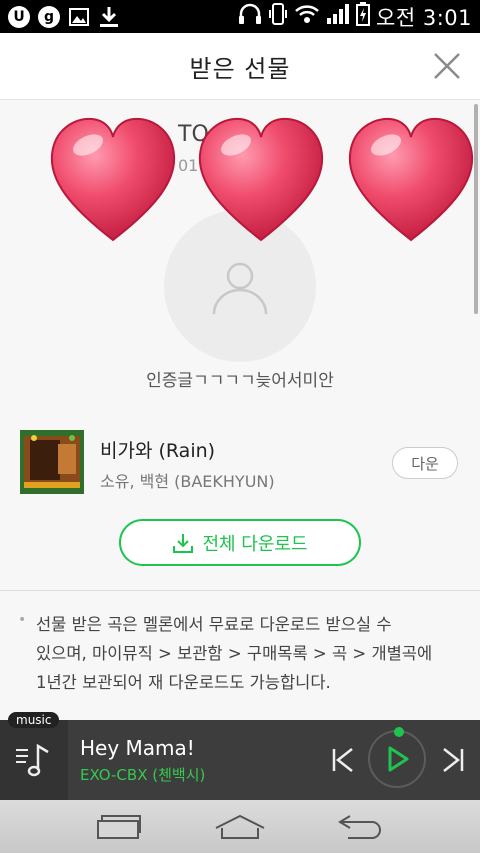 The width and height of the screenshot is (480, 853). I want to click on album-art, so click(52, 462).